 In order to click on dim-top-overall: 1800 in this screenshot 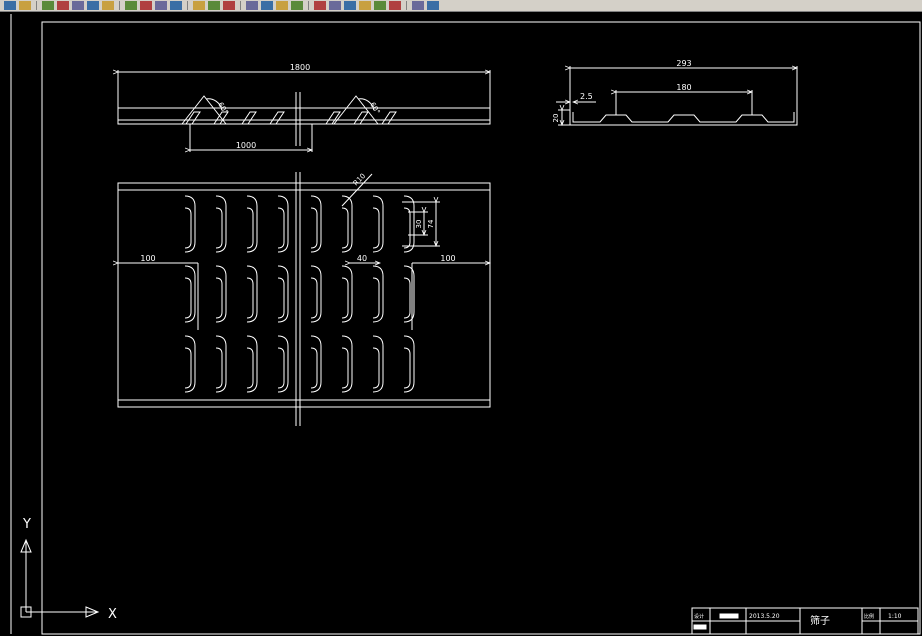, I will do `click(300, 67)`.